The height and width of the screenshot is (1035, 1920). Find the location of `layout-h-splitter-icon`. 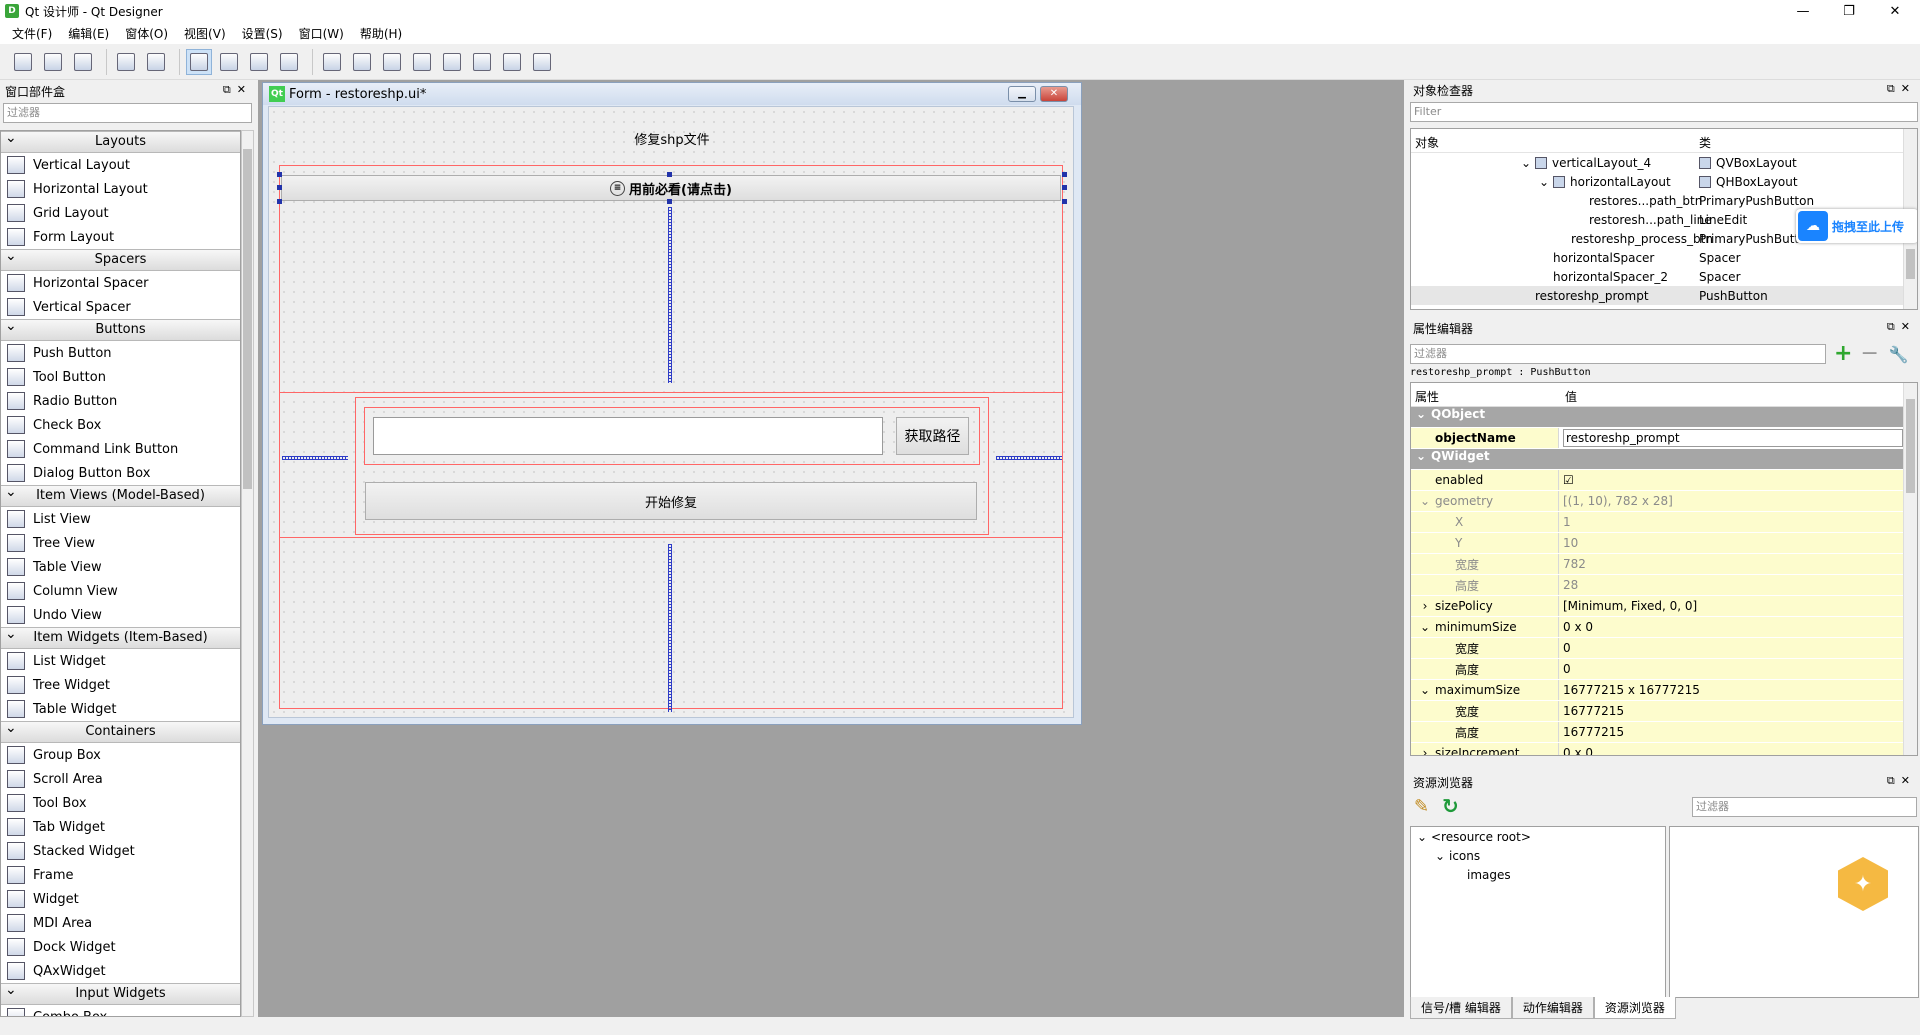

layout-h-splitter-icon is located at coordinates (392, 62).